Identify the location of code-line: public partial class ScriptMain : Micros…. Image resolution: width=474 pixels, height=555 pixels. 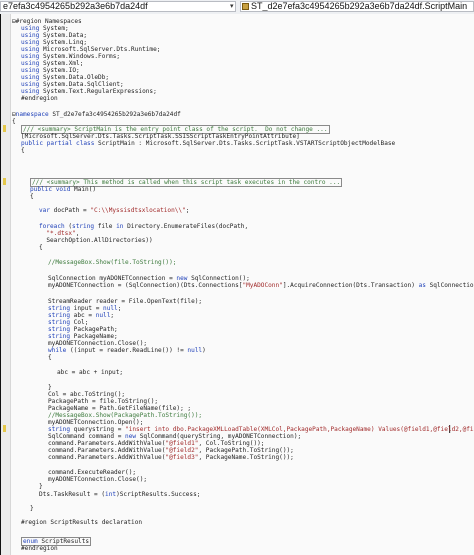
(208, 144).